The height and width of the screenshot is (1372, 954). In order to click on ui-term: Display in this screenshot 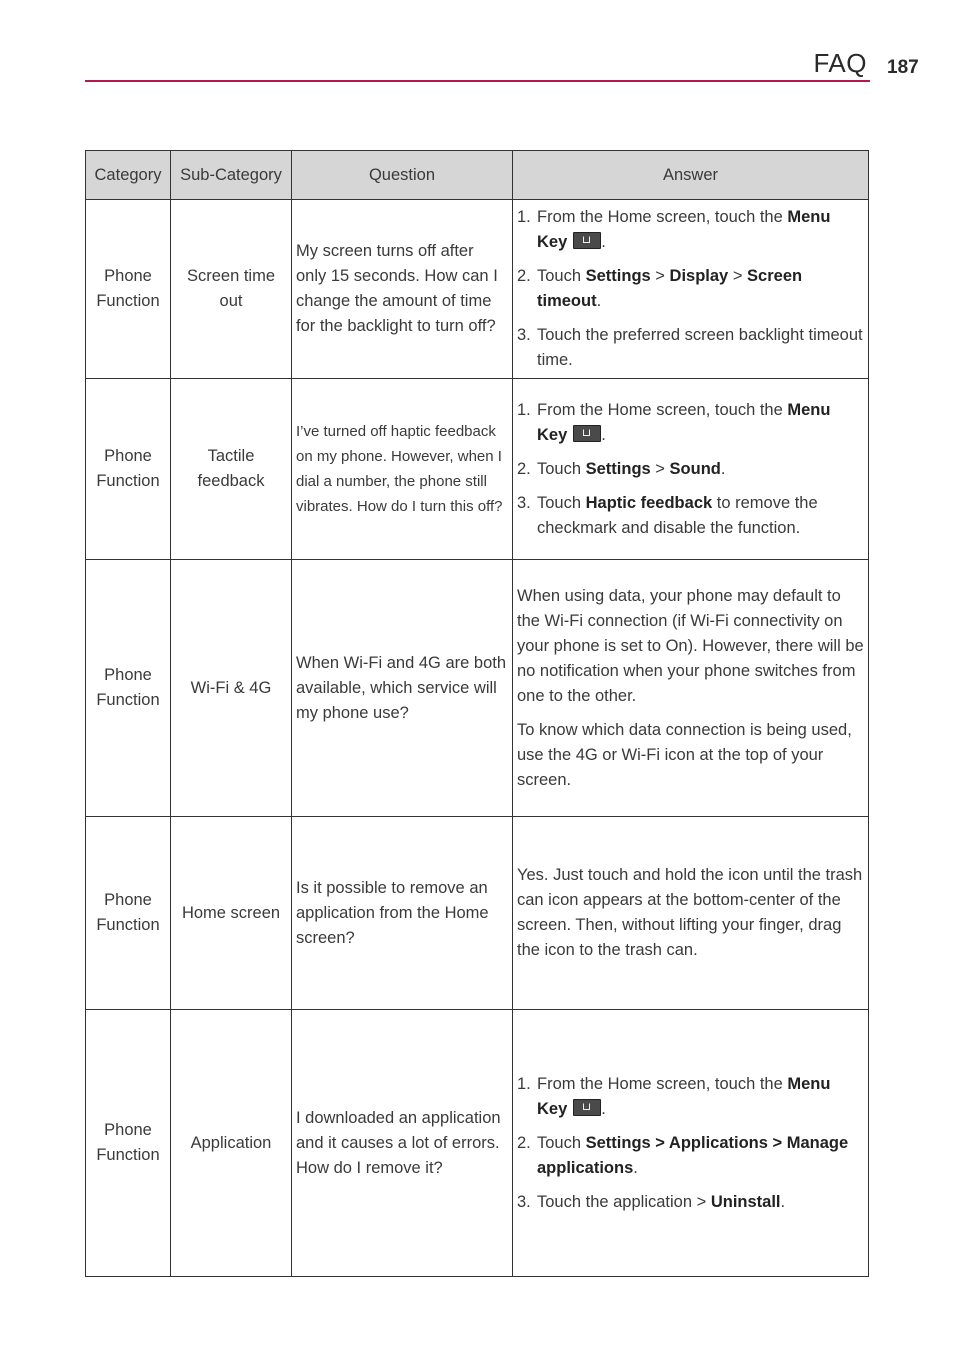, I will do `click(699, 276)`.